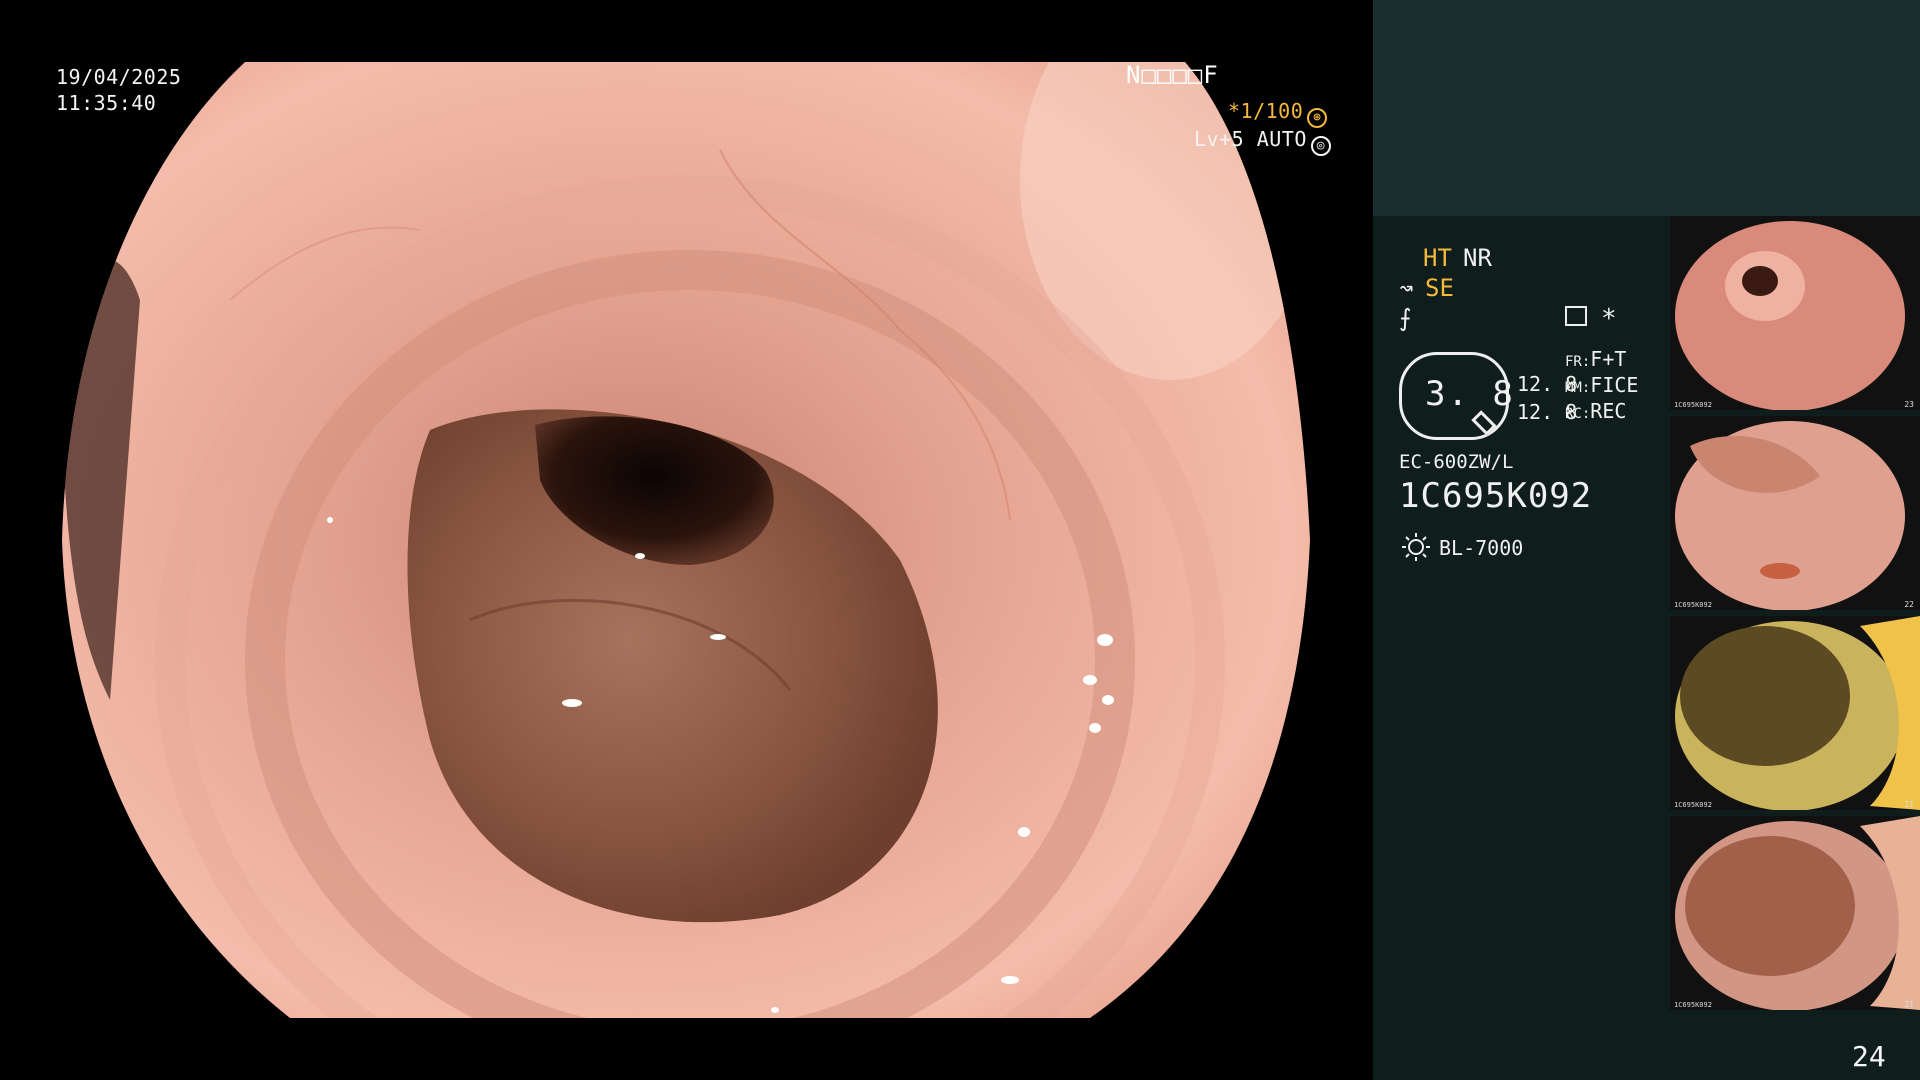 The width and height of the screenshot is (1920, 1080). What do you see at coordinates (118, 90) in the screenshot?
I see `date-time-display: 19/04/2025 11:35:40` at bounding box center [118, 90].